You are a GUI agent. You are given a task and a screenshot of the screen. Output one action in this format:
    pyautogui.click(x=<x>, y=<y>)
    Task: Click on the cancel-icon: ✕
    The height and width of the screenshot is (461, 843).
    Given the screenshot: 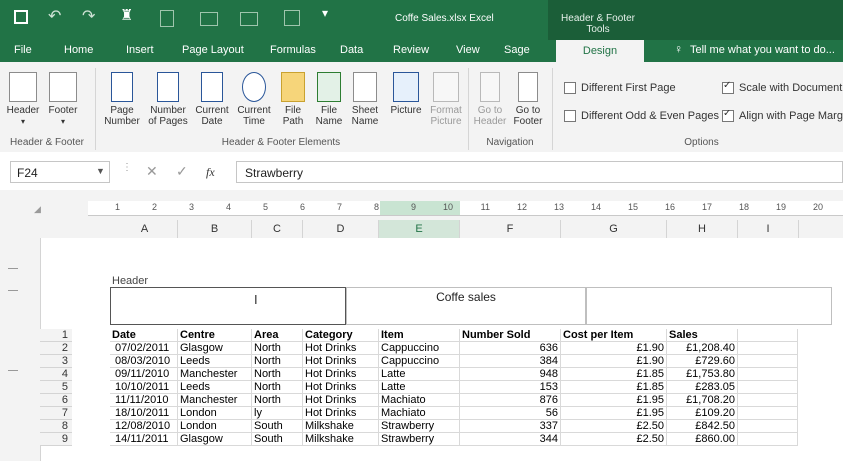 What is the action you would take?
    pyautogui.click(x=152, y=171)
    